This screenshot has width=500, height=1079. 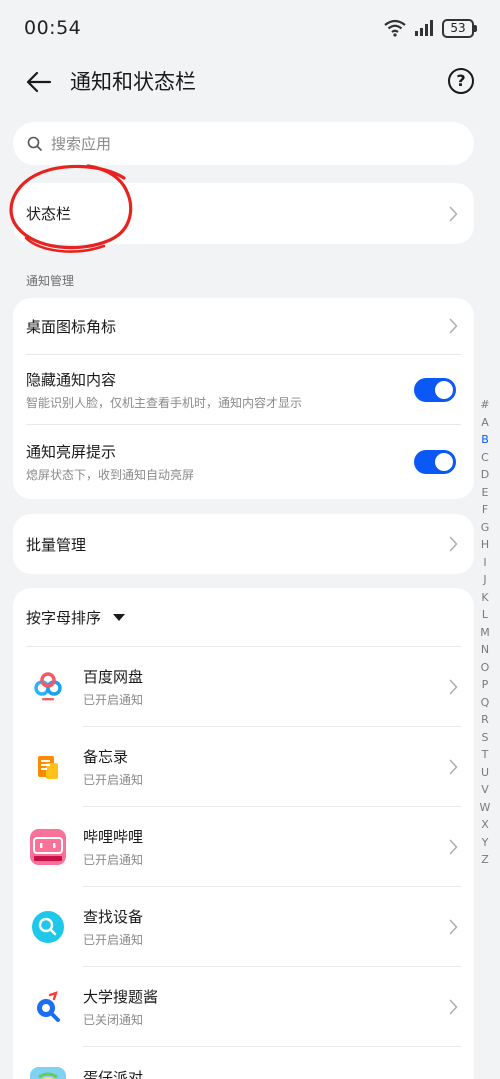 What do you see at coordinates (49, 214) in the screenshot?
I see `status-bar-label: 状态栏` at bounding box center [49, 214].